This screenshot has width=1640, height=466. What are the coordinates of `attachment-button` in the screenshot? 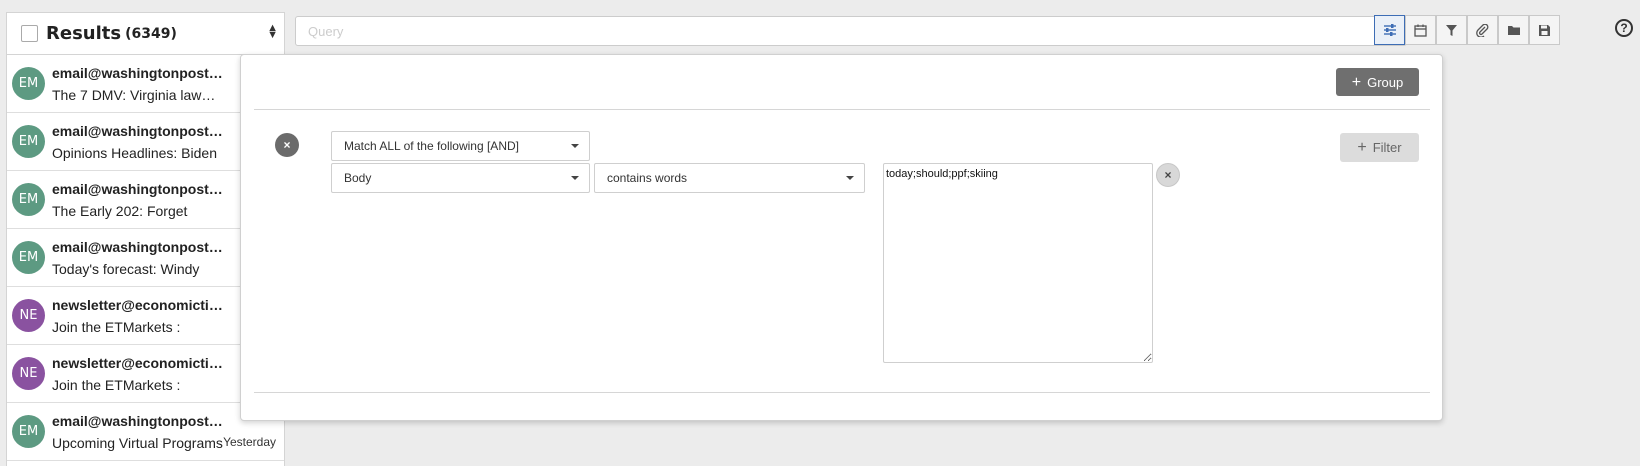 It's located at (1482, 30).